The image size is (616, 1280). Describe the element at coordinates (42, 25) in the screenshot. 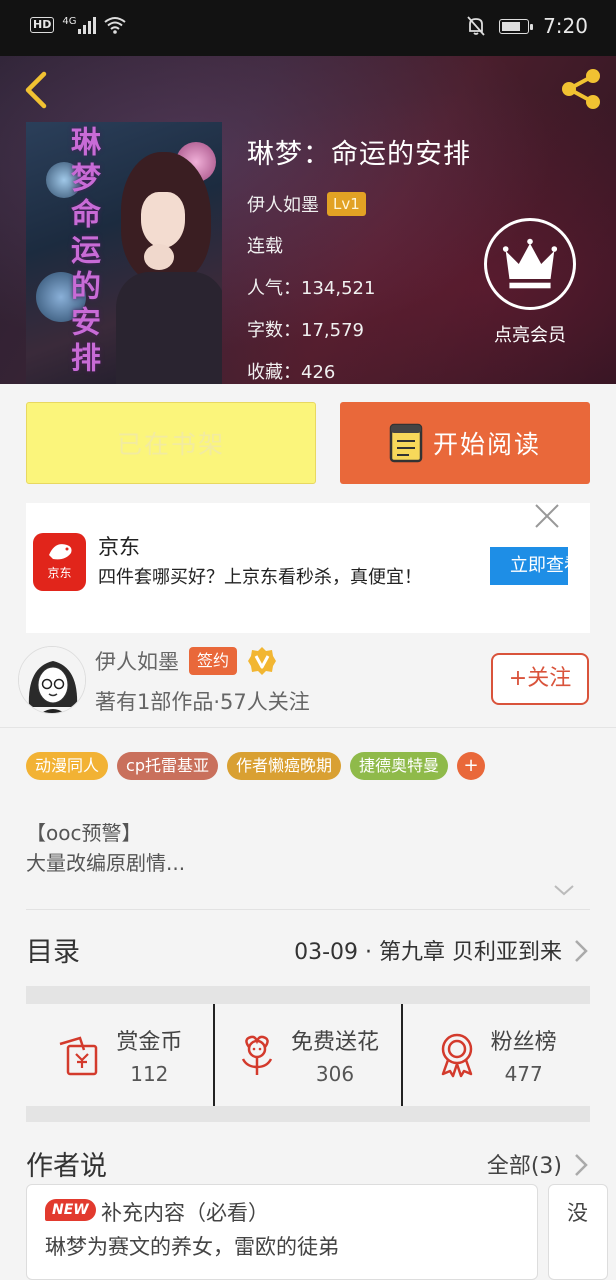

I see `hd-indicator: HD` at that location.